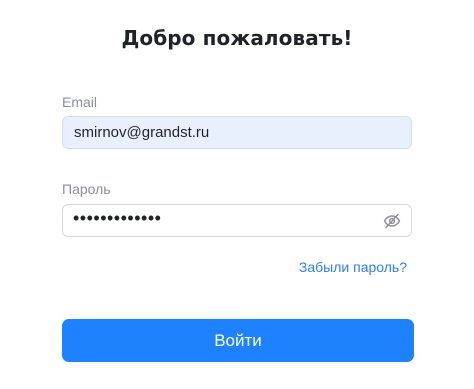 Image resolution: width=474 pixels, height=389 pixels. Describe the element at coordinates (237, 220) in the screenshot. I see `password-field: •••••••••••••` at that location.